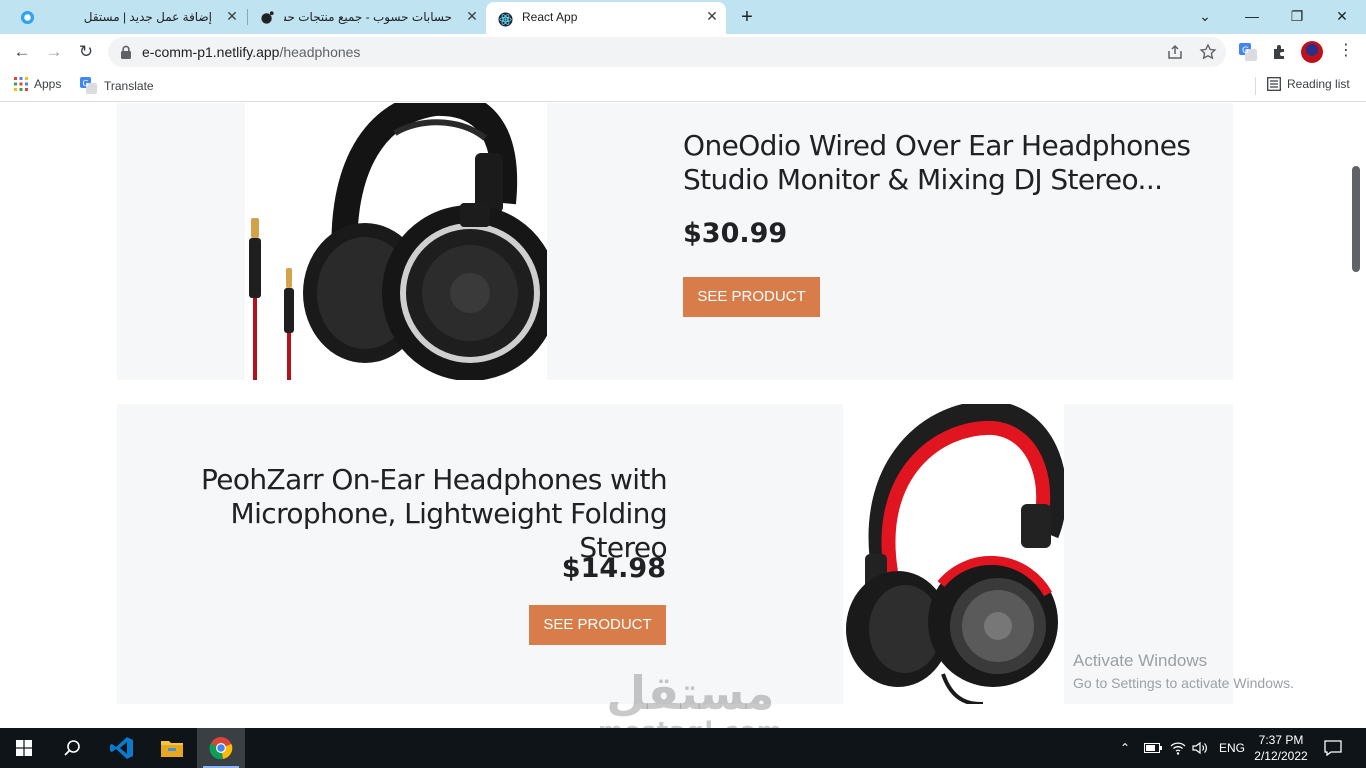 This screenshot has height=768, width=1366. I want to click on tab-mostaql: إضافة عمل جديد | مستقل ✕, so click(127, 17).